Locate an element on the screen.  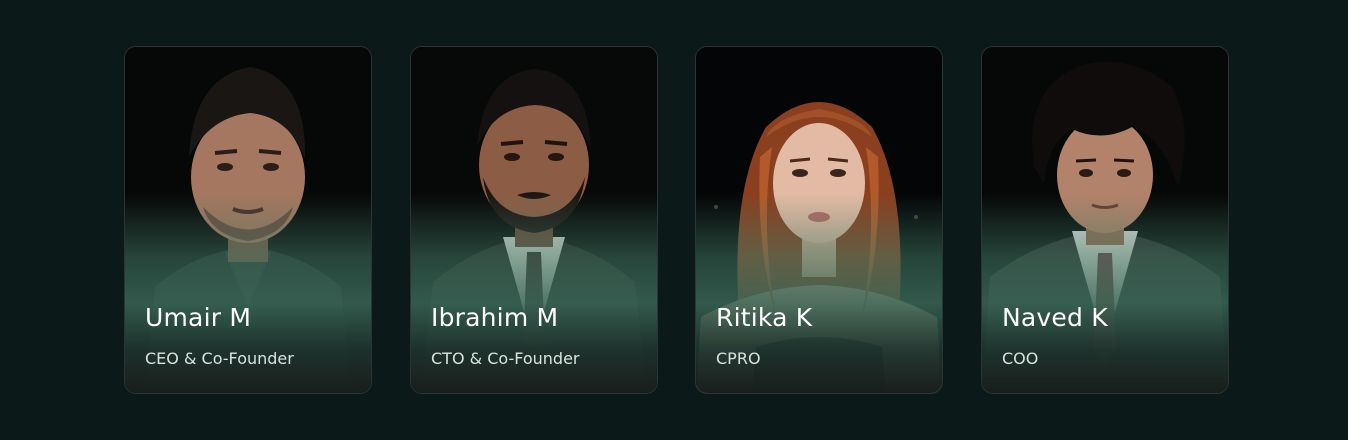
member-name: Ibrahim M is located at coordinates (495, 317).